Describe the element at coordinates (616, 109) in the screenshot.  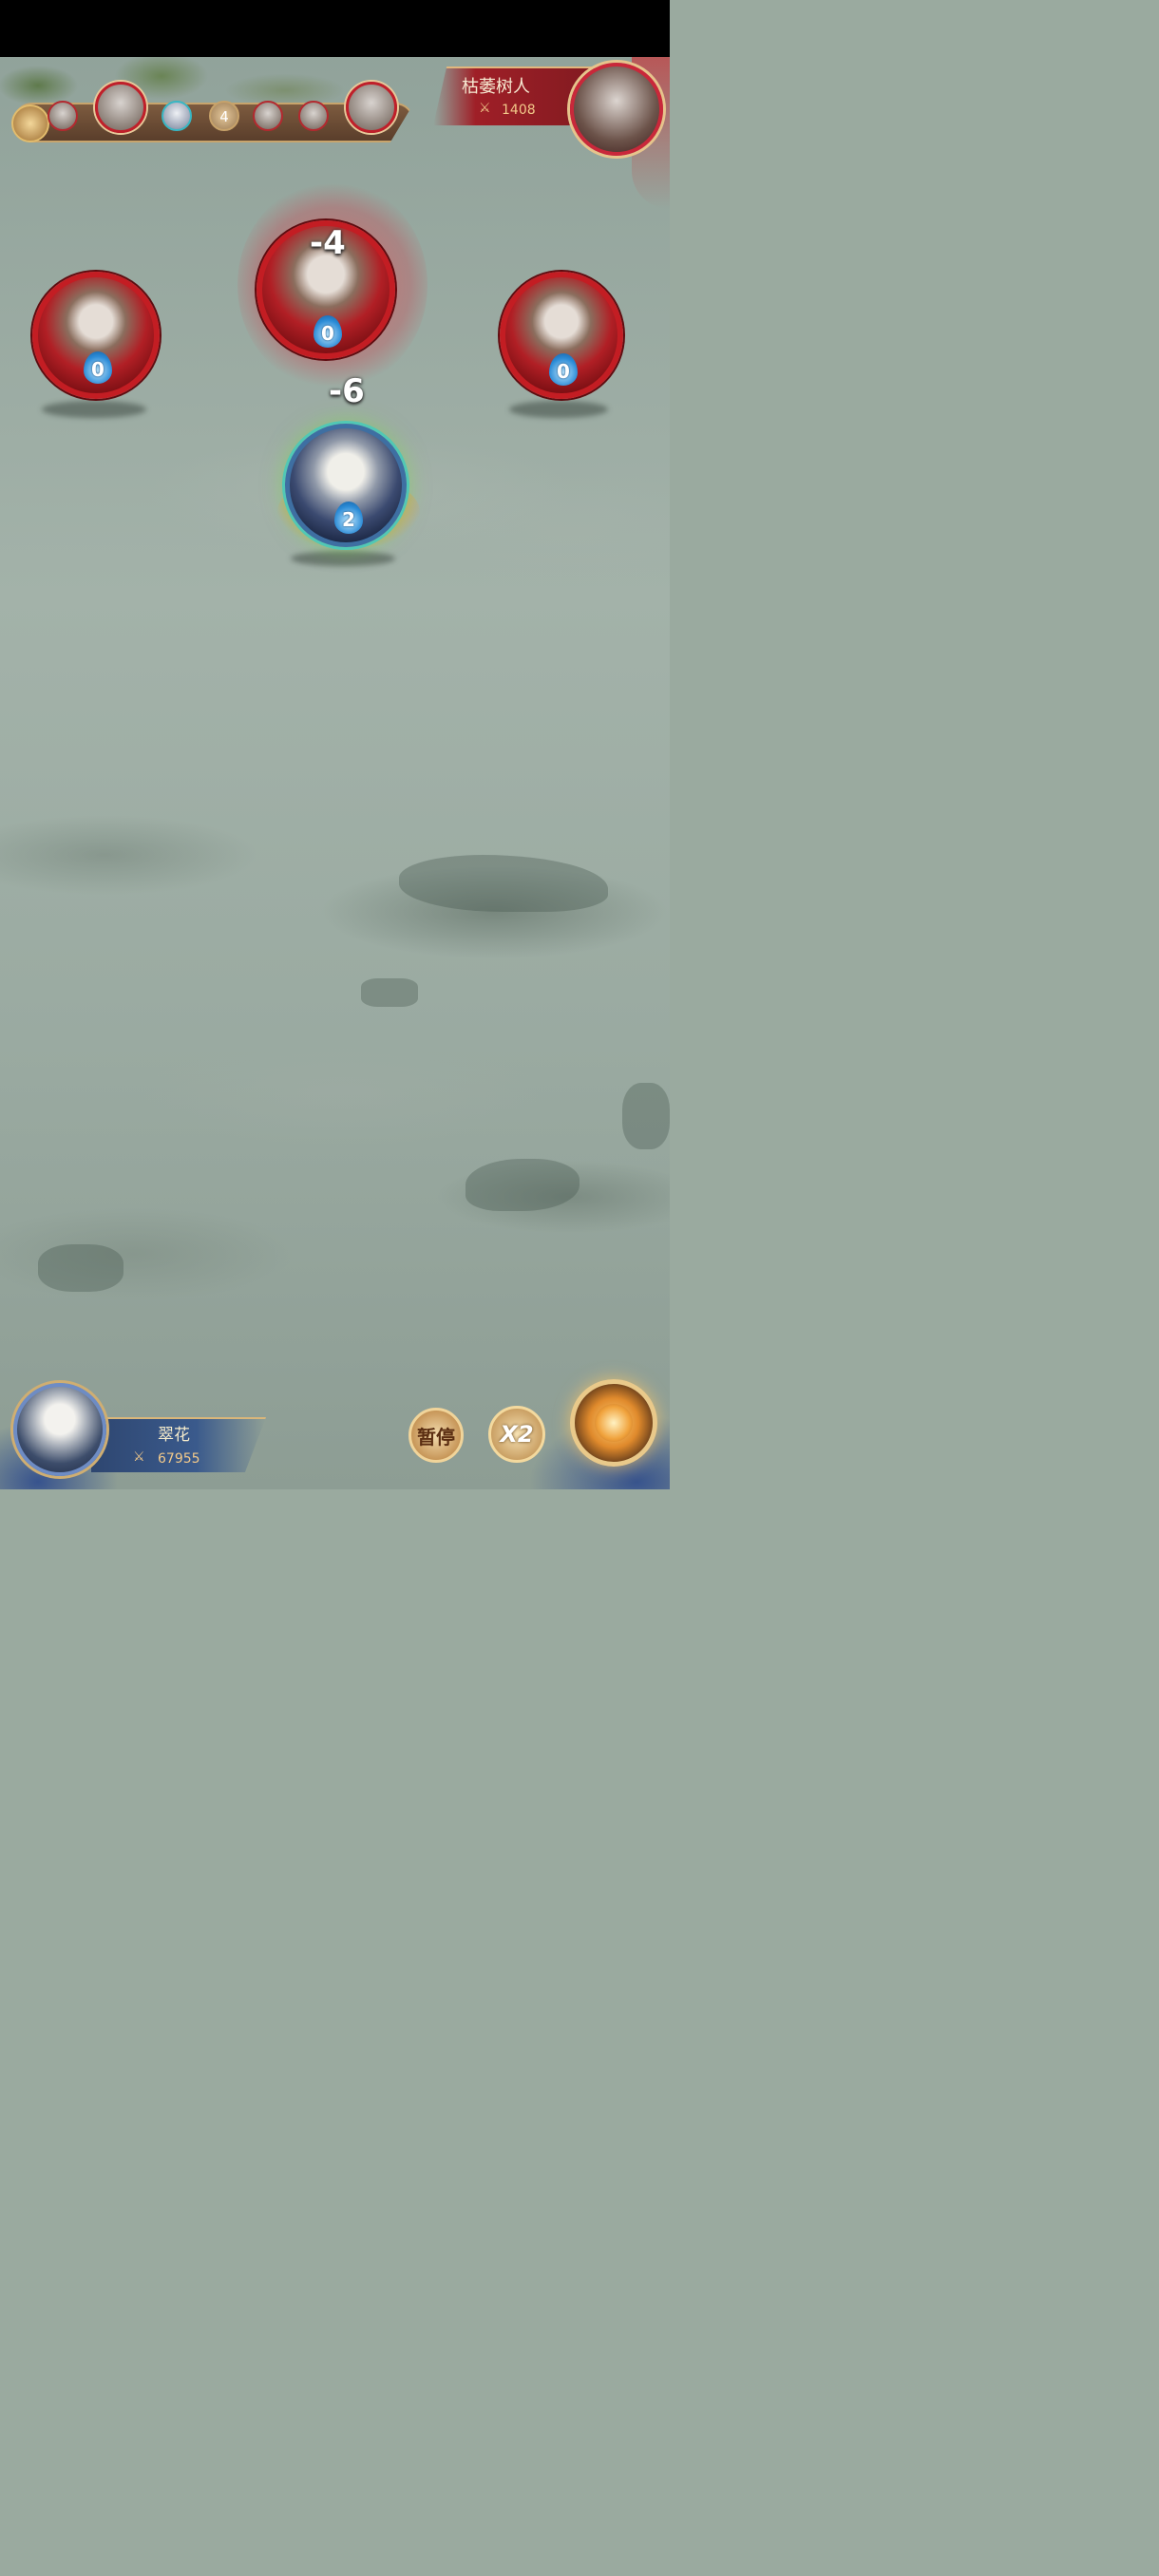
I see `enemy-portrait` at that location.